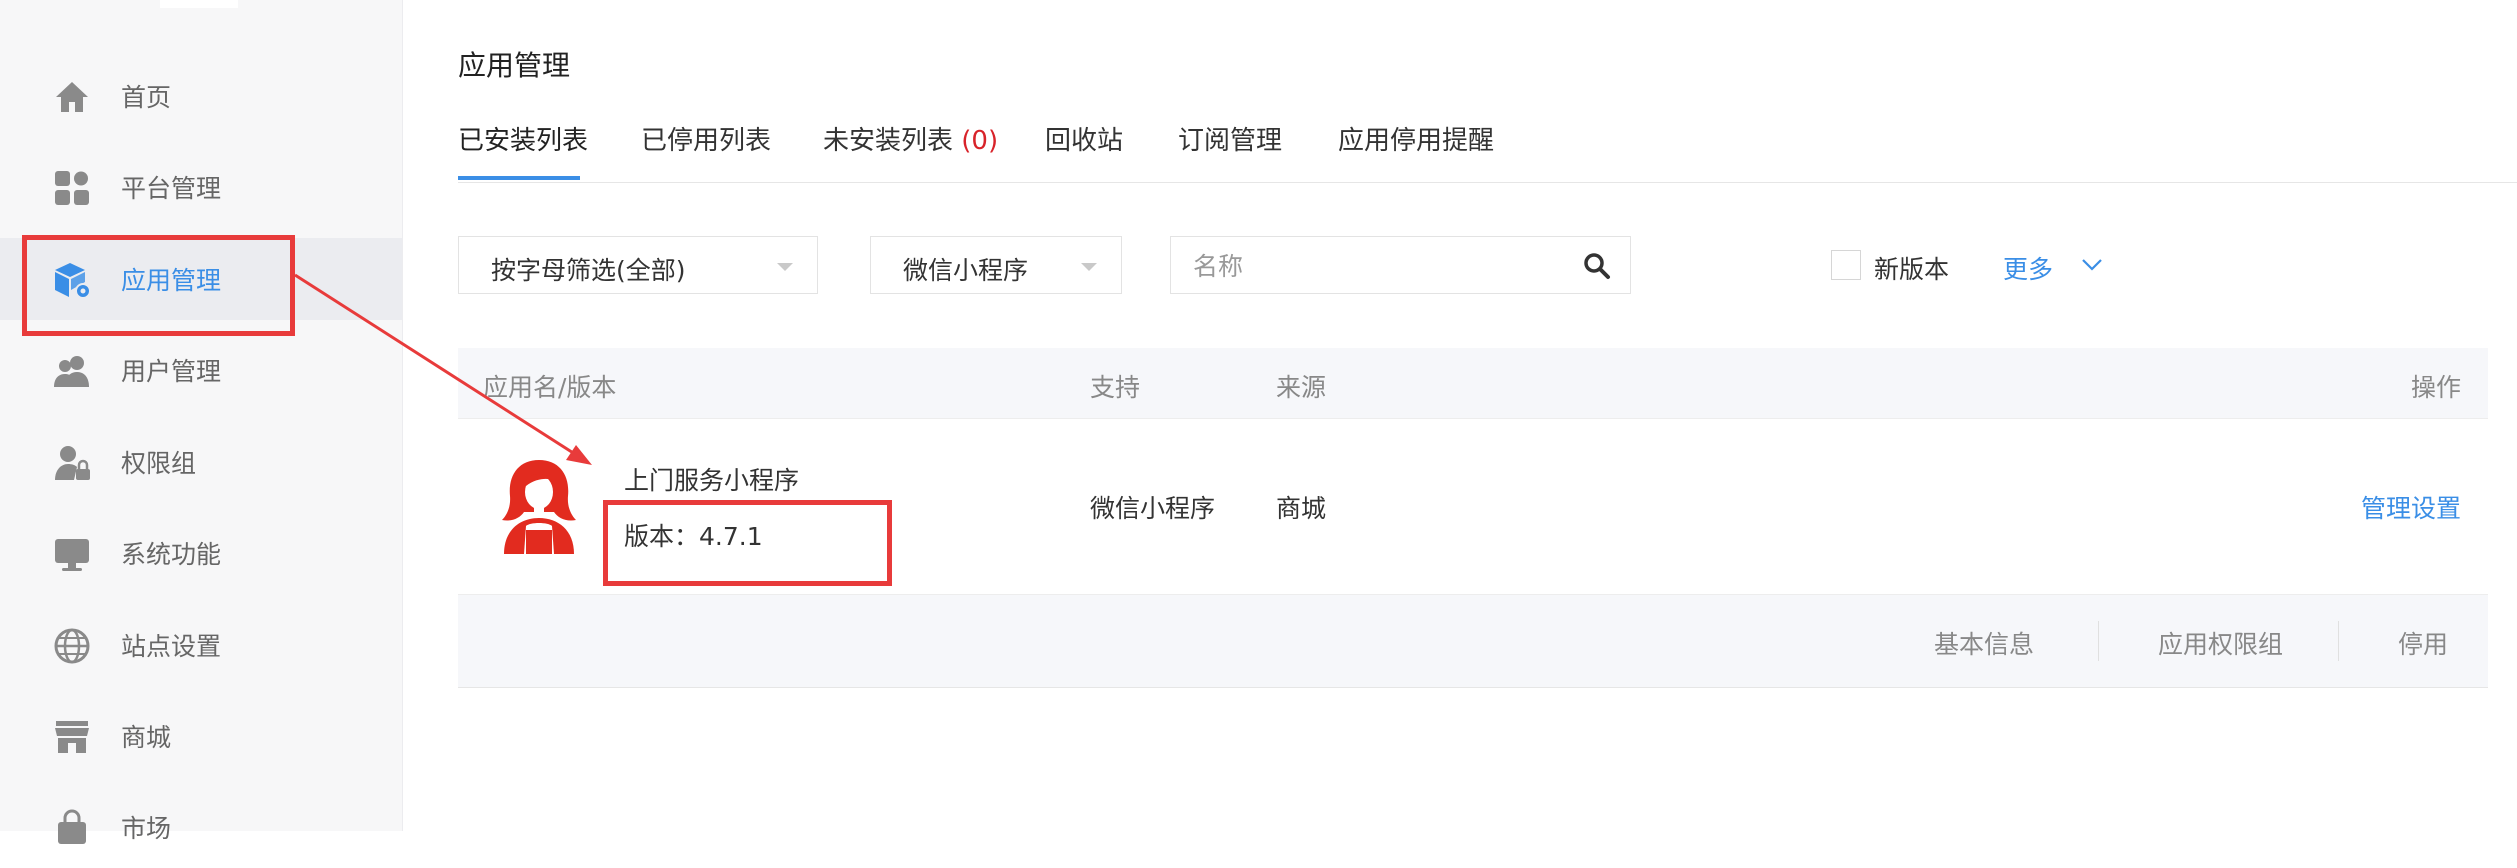 The image size is (2517, 868). I want to click on sidebar-item-label: 商城, so click(146, 737).